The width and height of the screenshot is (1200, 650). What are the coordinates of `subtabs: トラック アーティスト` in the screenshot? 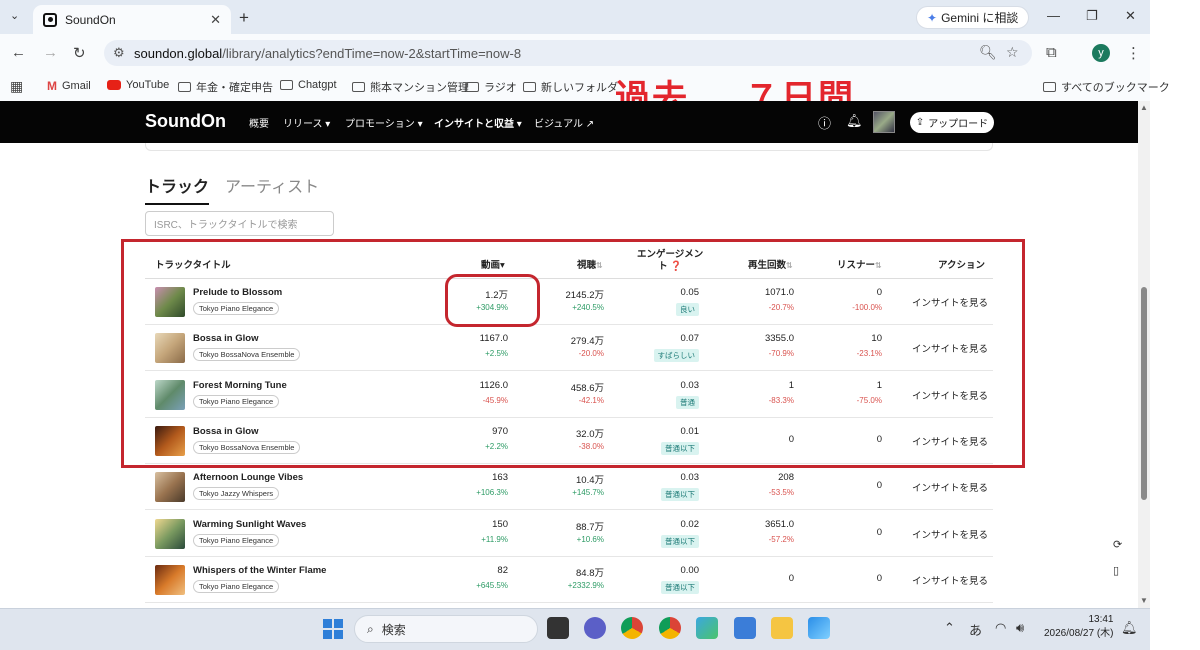 It's located at (232, 189).